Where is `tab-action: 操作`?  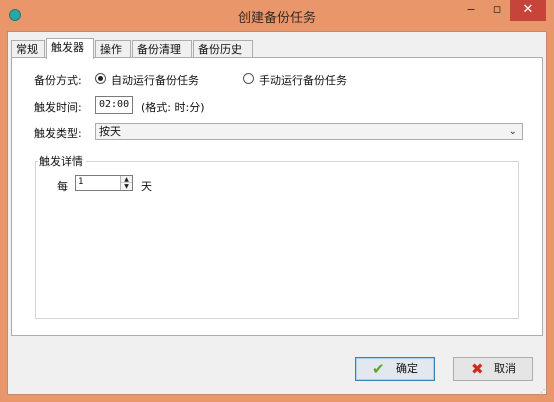 tab-action: 操作 is located at coordinates (113, 49).